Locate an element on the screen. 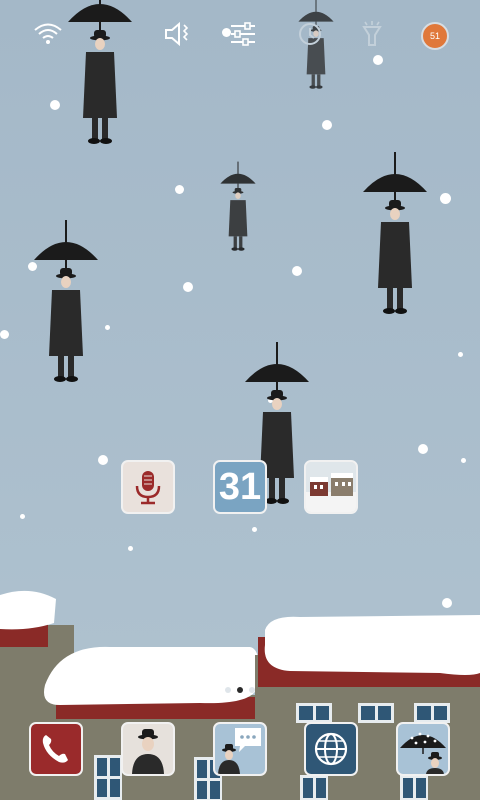  vibrate-icon is located at coordinates (178, 34).